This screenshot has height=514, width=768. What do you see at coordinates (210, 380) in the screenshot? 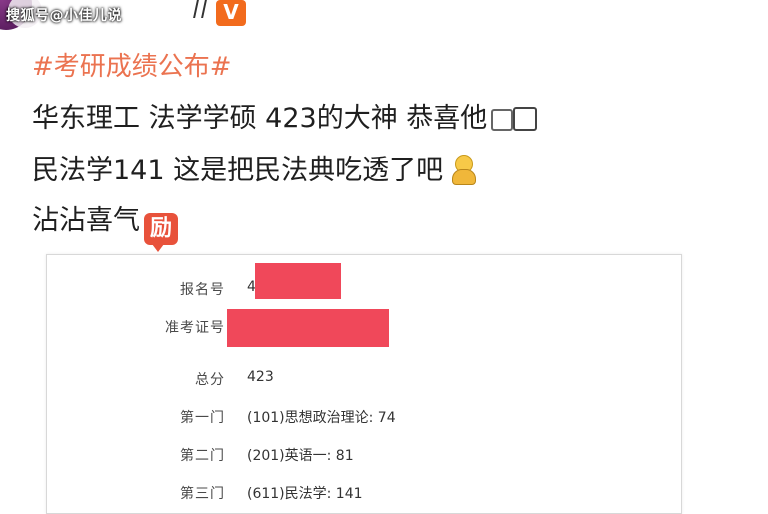
I see `label-total-score: 总分` at bounding box center [210, 380].